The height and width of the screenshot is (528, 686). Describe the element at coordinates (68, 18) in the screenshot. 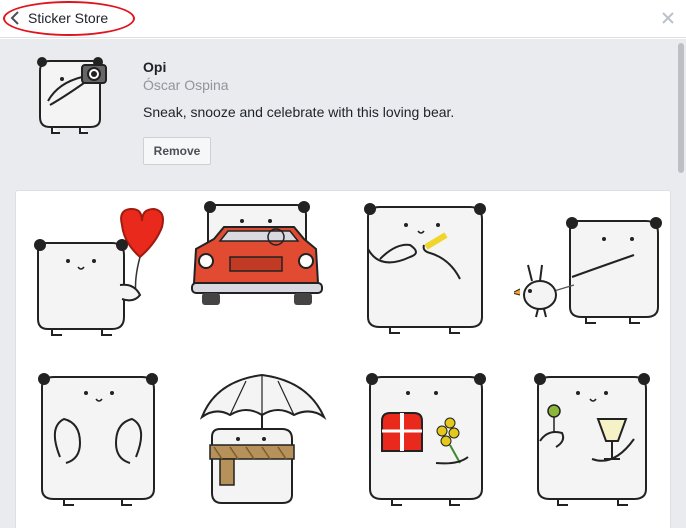

I see `back-button-label: Sticker Store` at that location.